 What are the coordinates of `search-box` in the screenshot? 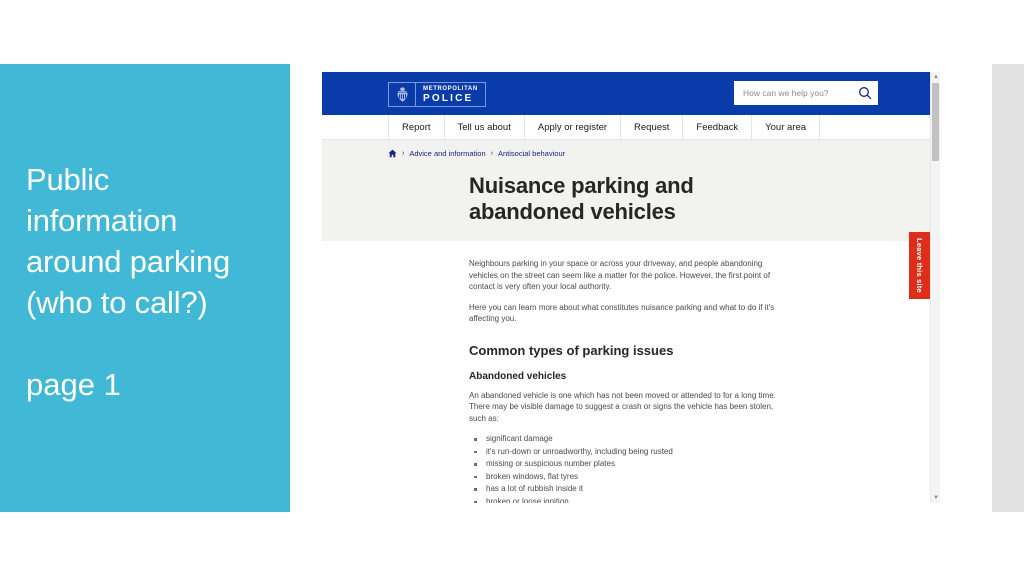 It's located at (806, 93).